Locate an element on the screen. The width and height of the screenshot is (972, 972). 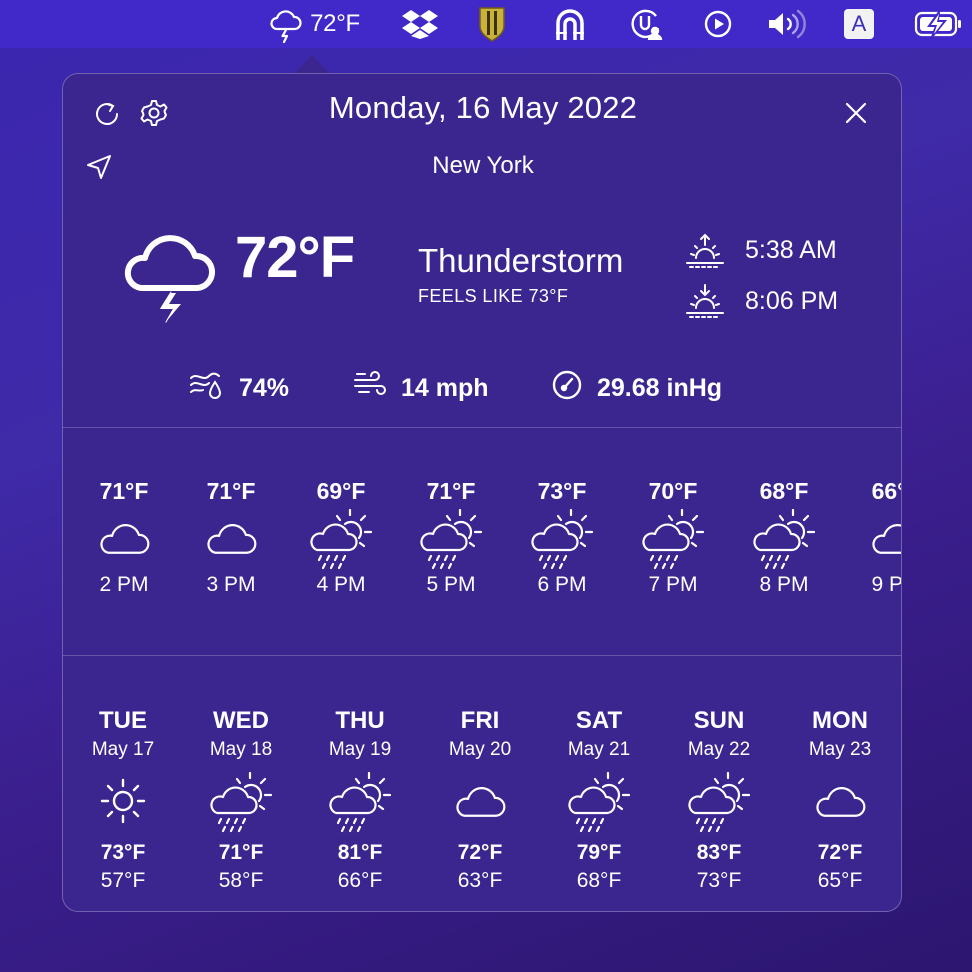
pressure-value: 29.68 inHg is located at coordinates (660, 387).